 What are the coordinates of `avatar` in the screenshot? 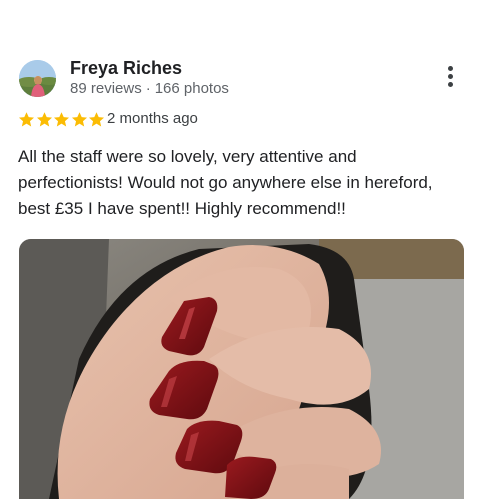 It's located at (37, 78).